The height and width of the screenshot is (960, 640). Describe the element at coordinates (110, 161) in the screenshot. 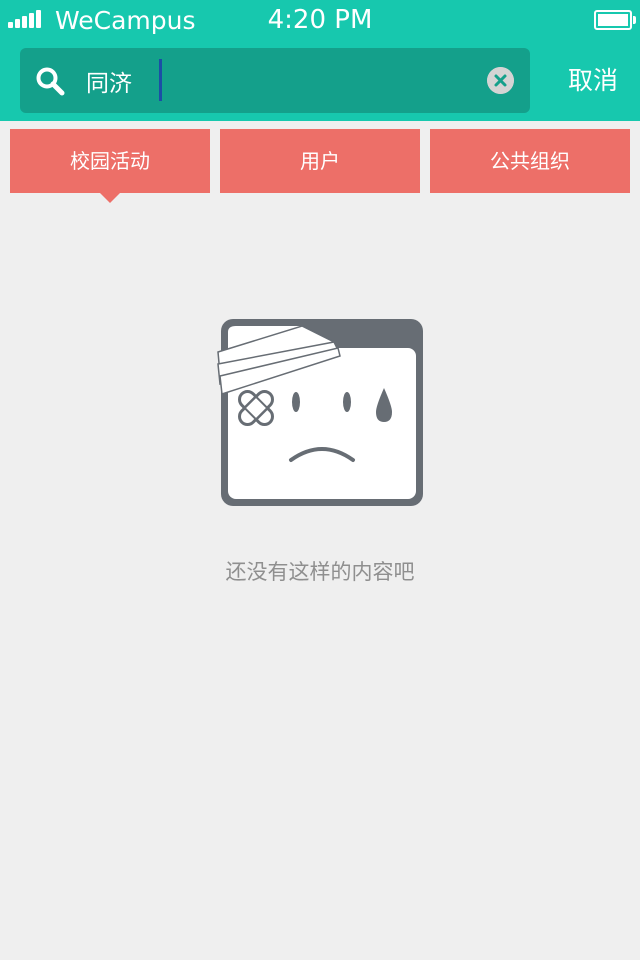

I see `tab-campus-activities: 校园活动` at that location.